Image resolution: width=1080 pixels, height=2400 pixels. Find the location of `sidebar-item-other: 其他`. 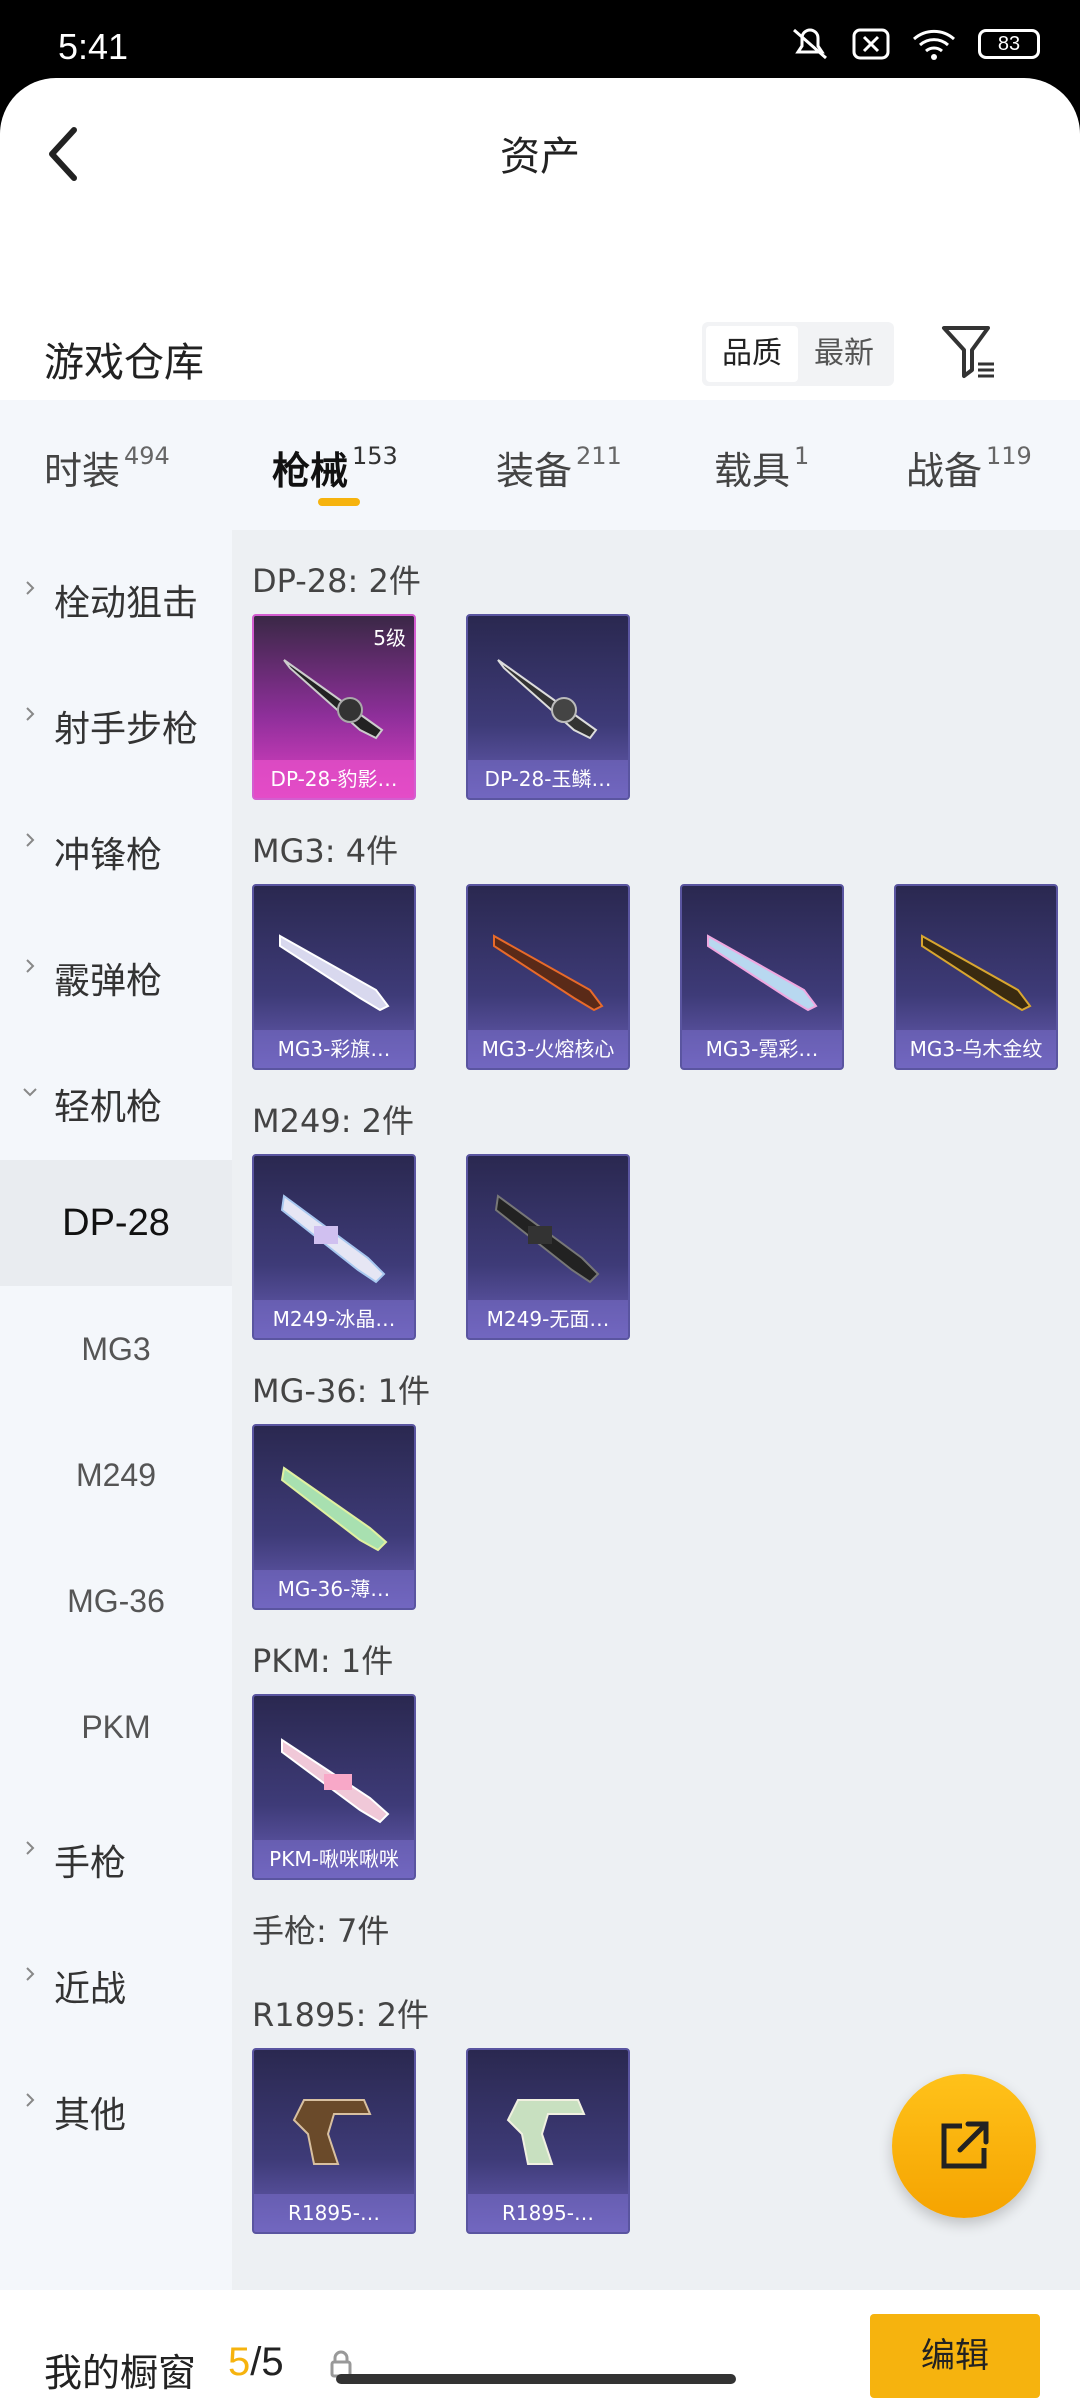

sidebar-item-other: 其他 is located at coordinates (116, 2105).